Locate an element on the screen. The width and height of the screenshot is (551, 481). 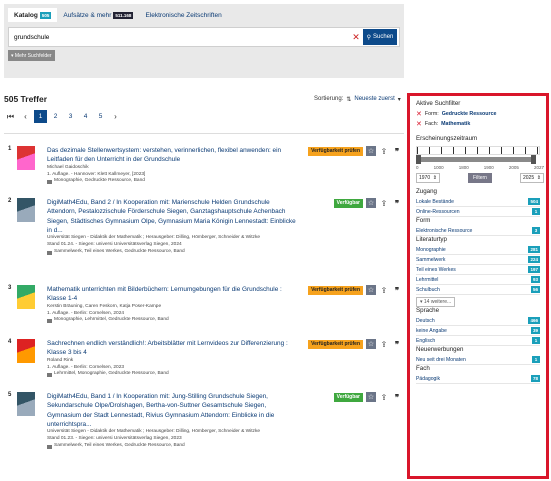
facet-item: Neu seit drei Monaten 1 is located at coordinates (478, 360).